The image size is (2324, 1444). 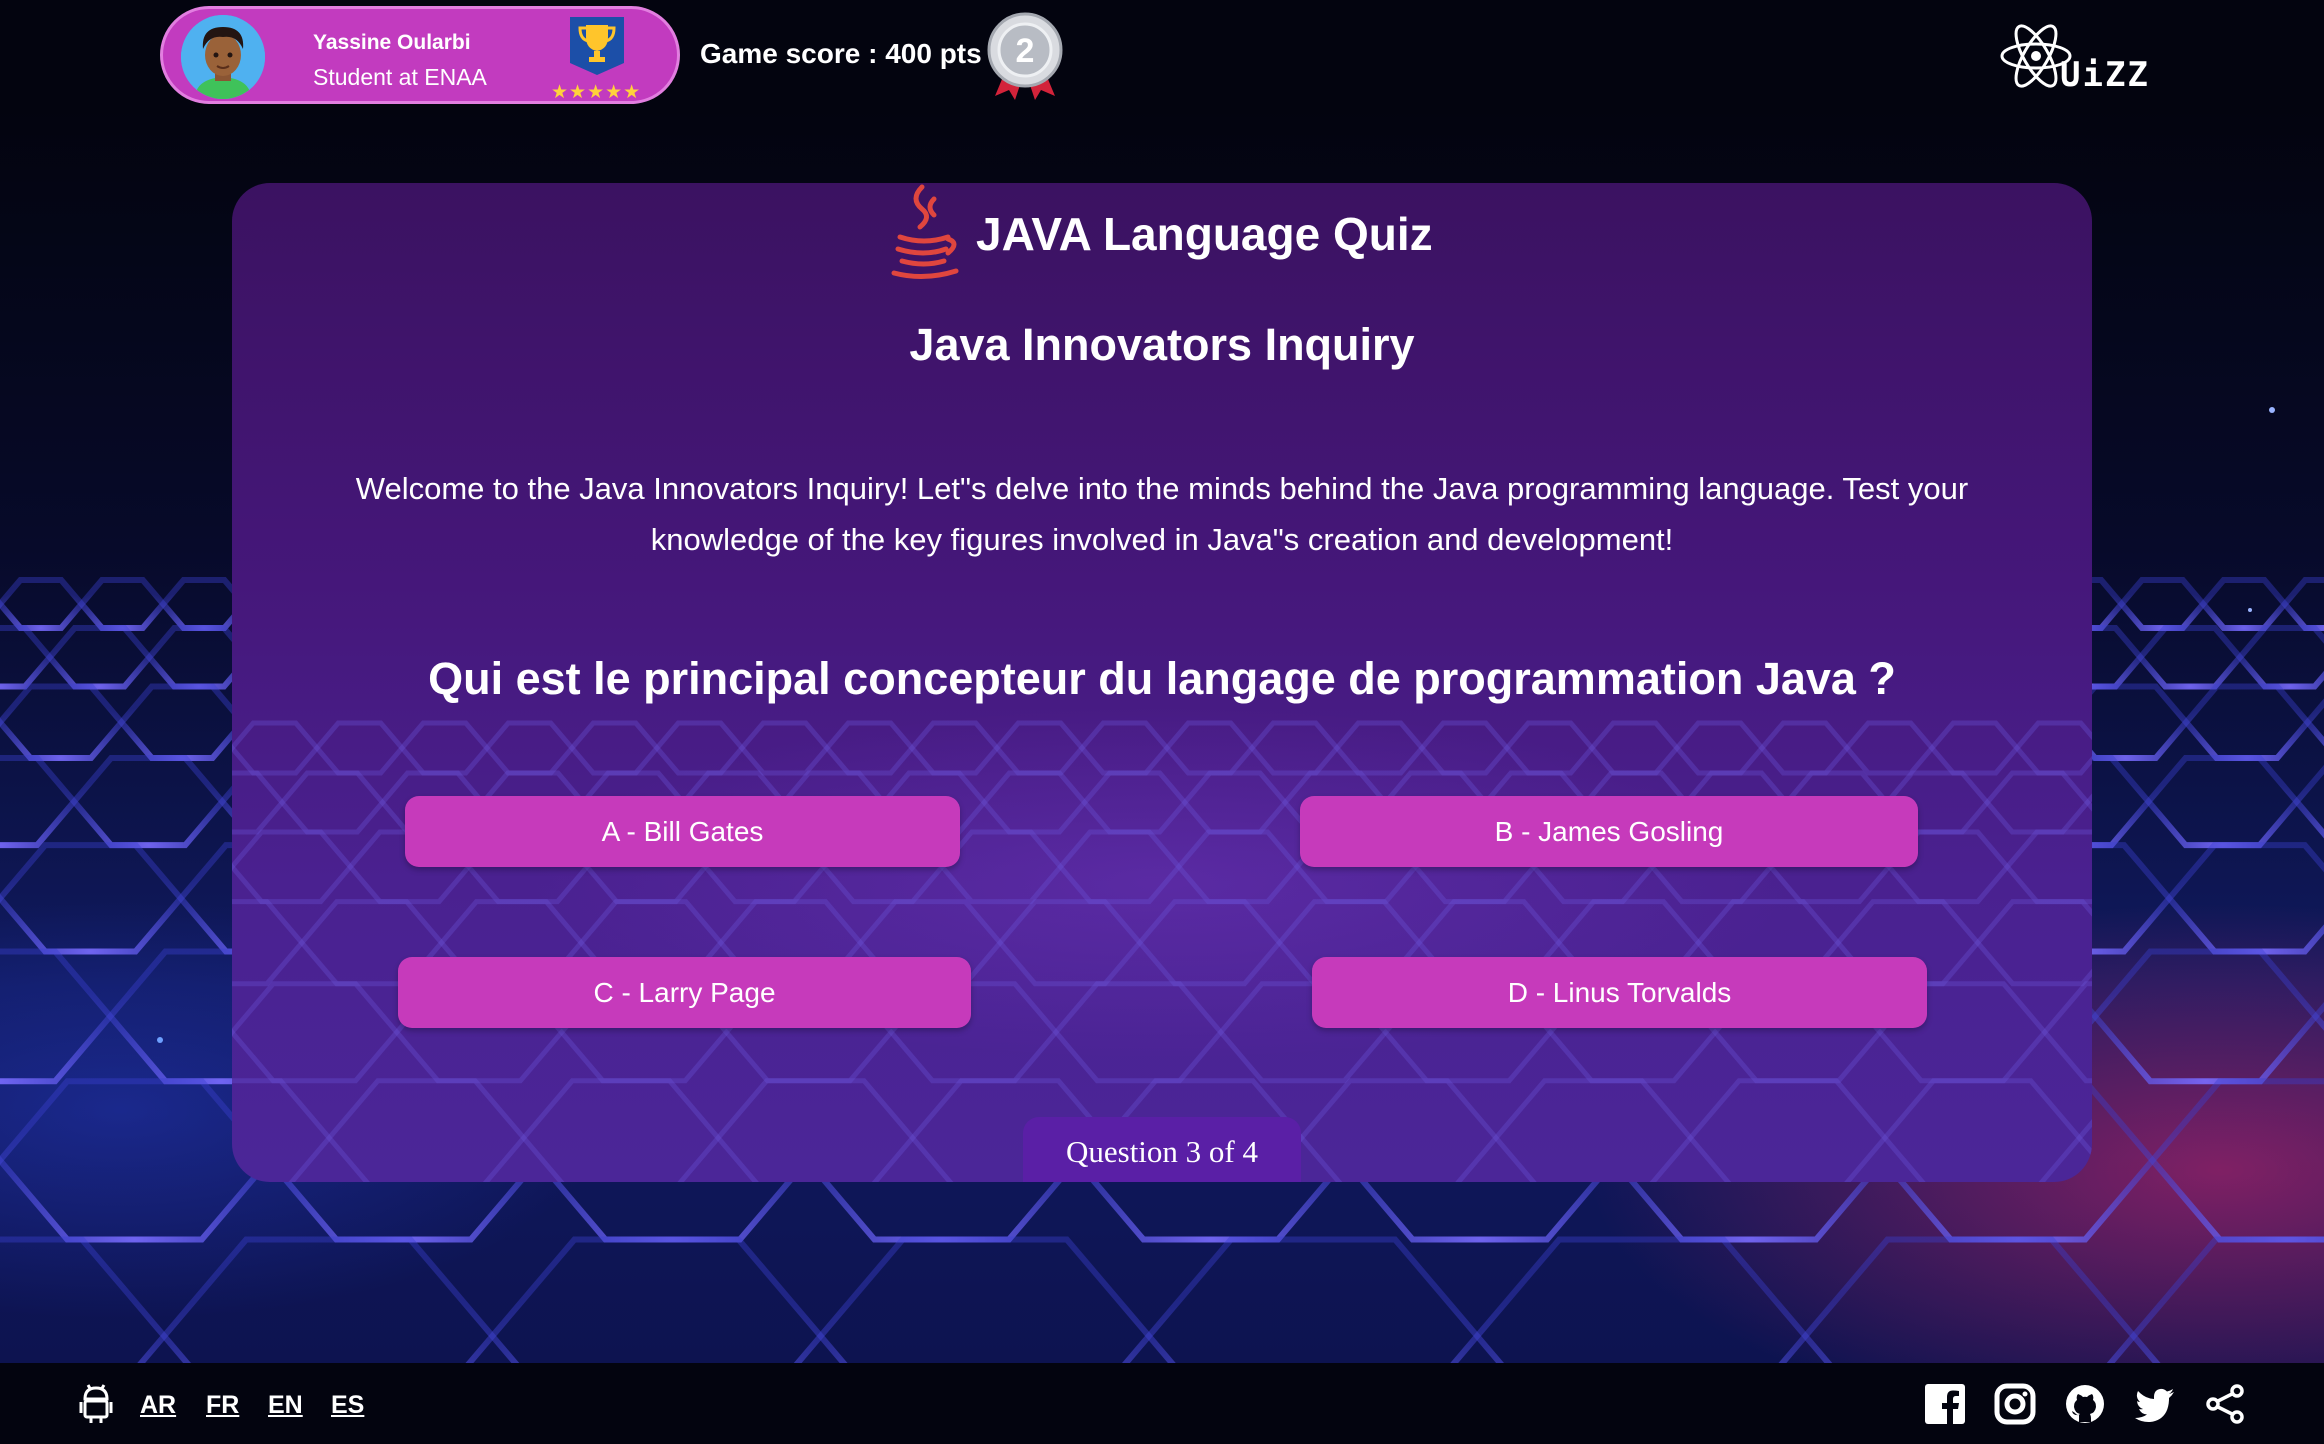 What do you see at coordinates (2225, 1404) in the screenshot?
I see `share-icon` at bounding box center [2225, 1404].